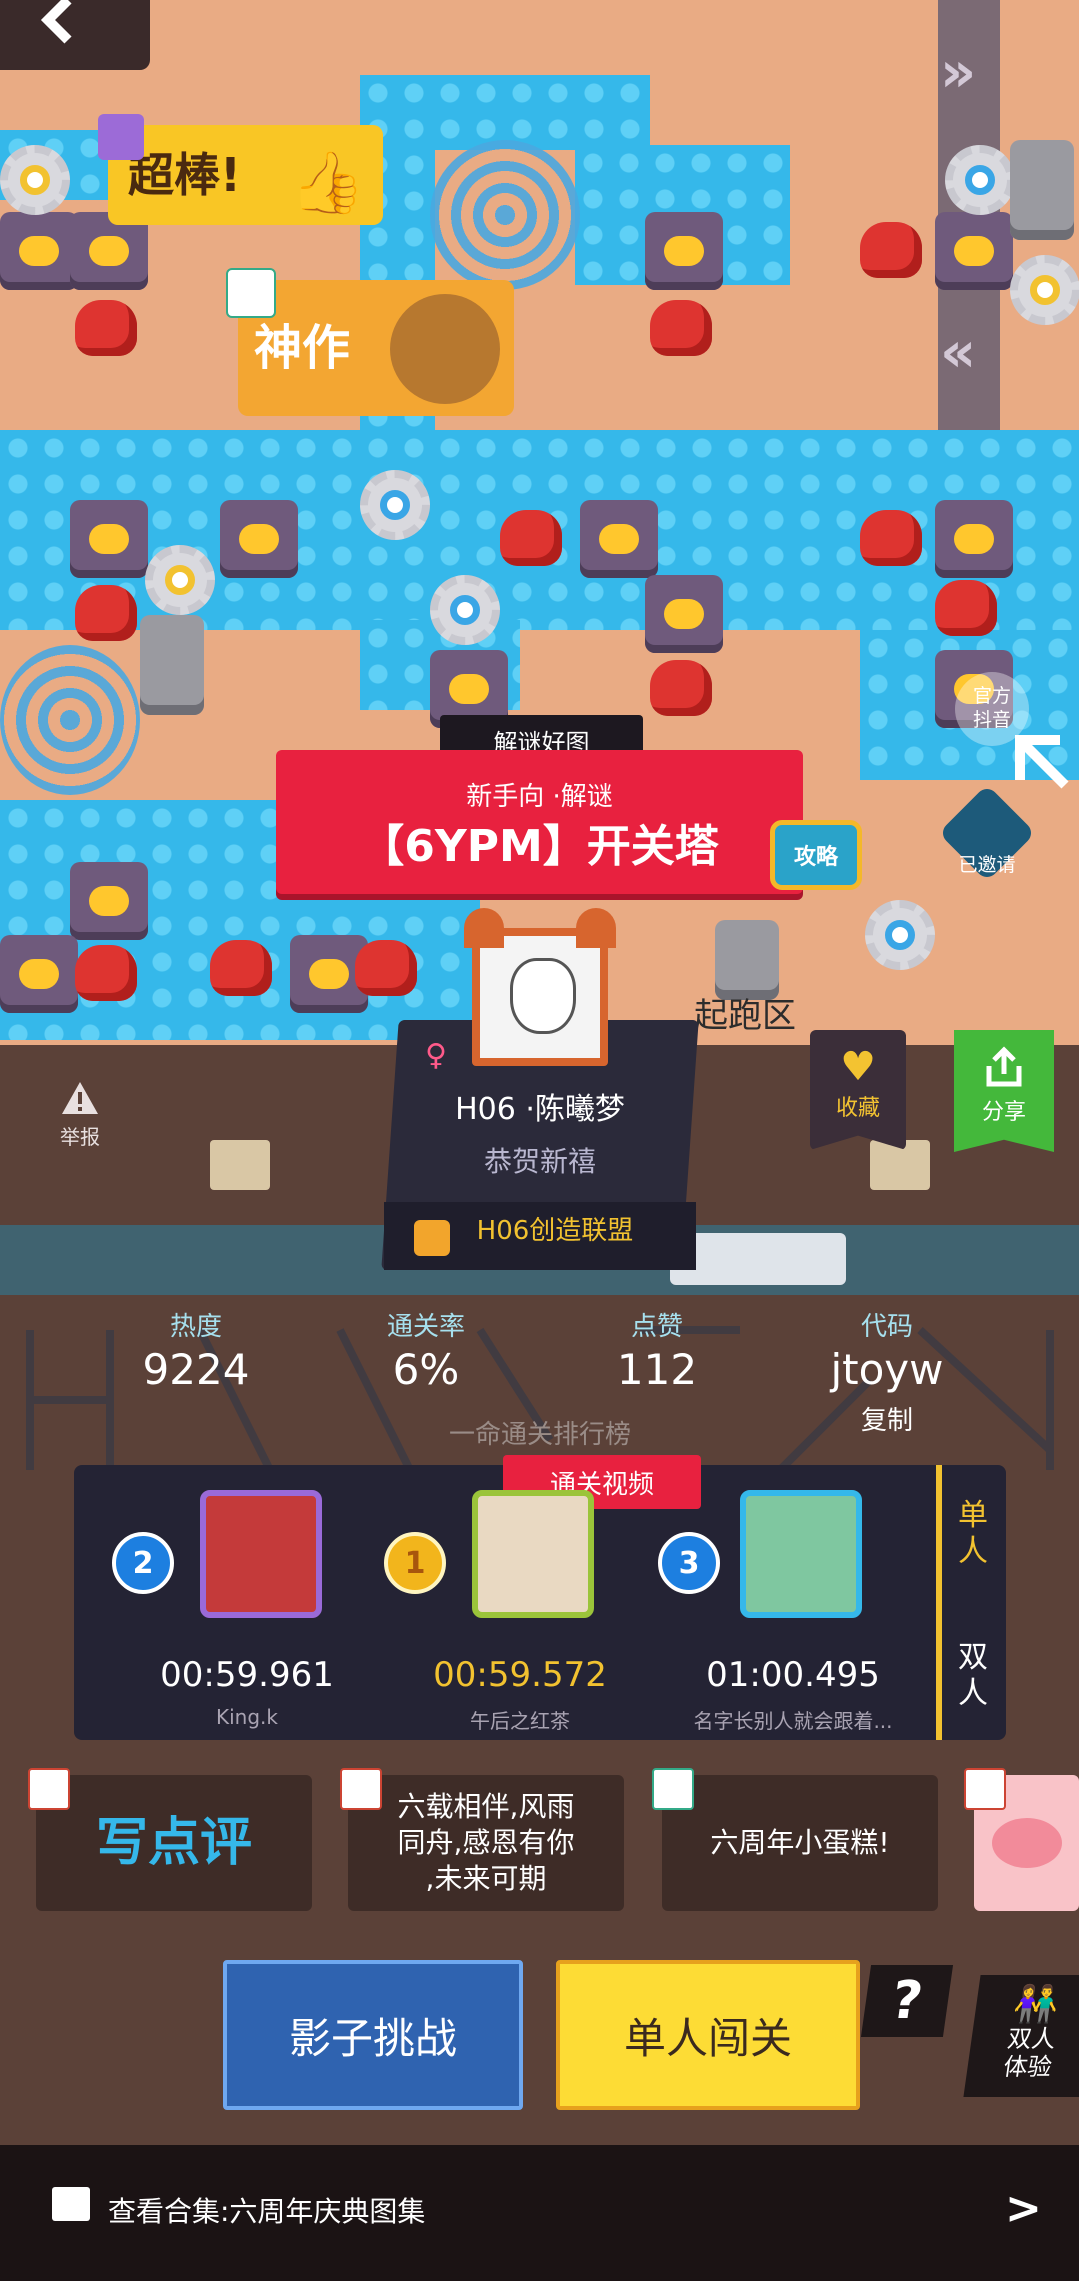 This screenshot has height=2281, width=1079. Describe the element at coordinates (520, 1721) in the screenshot. I see `rank-player-1: 午后之红茶` at that location.